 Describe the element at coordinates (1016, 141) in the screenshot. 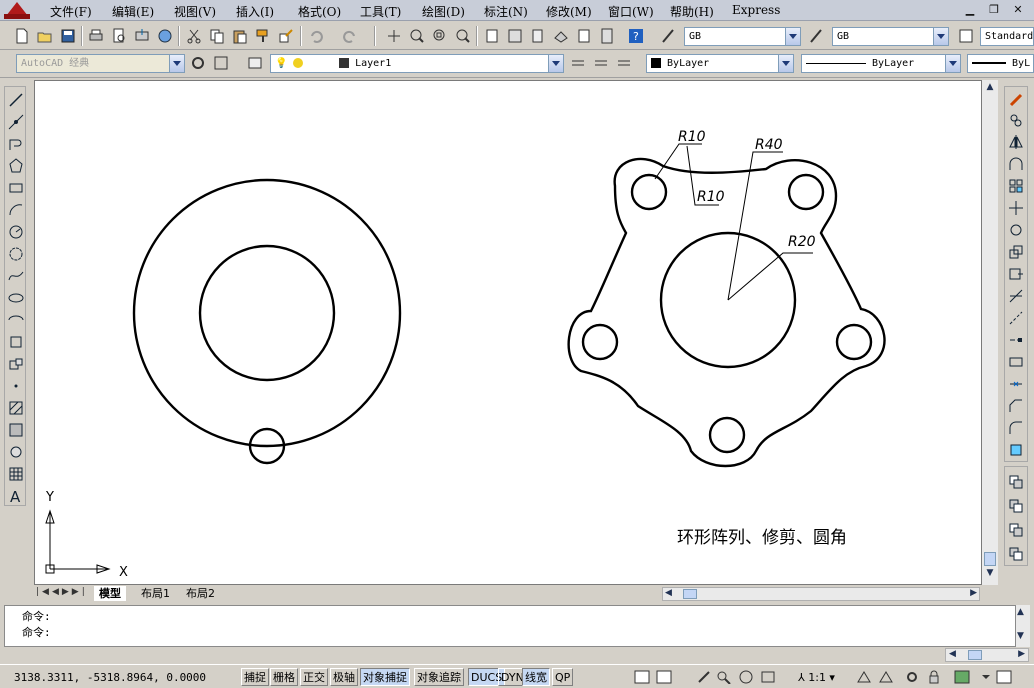

I see `mirror-icon` at that location.